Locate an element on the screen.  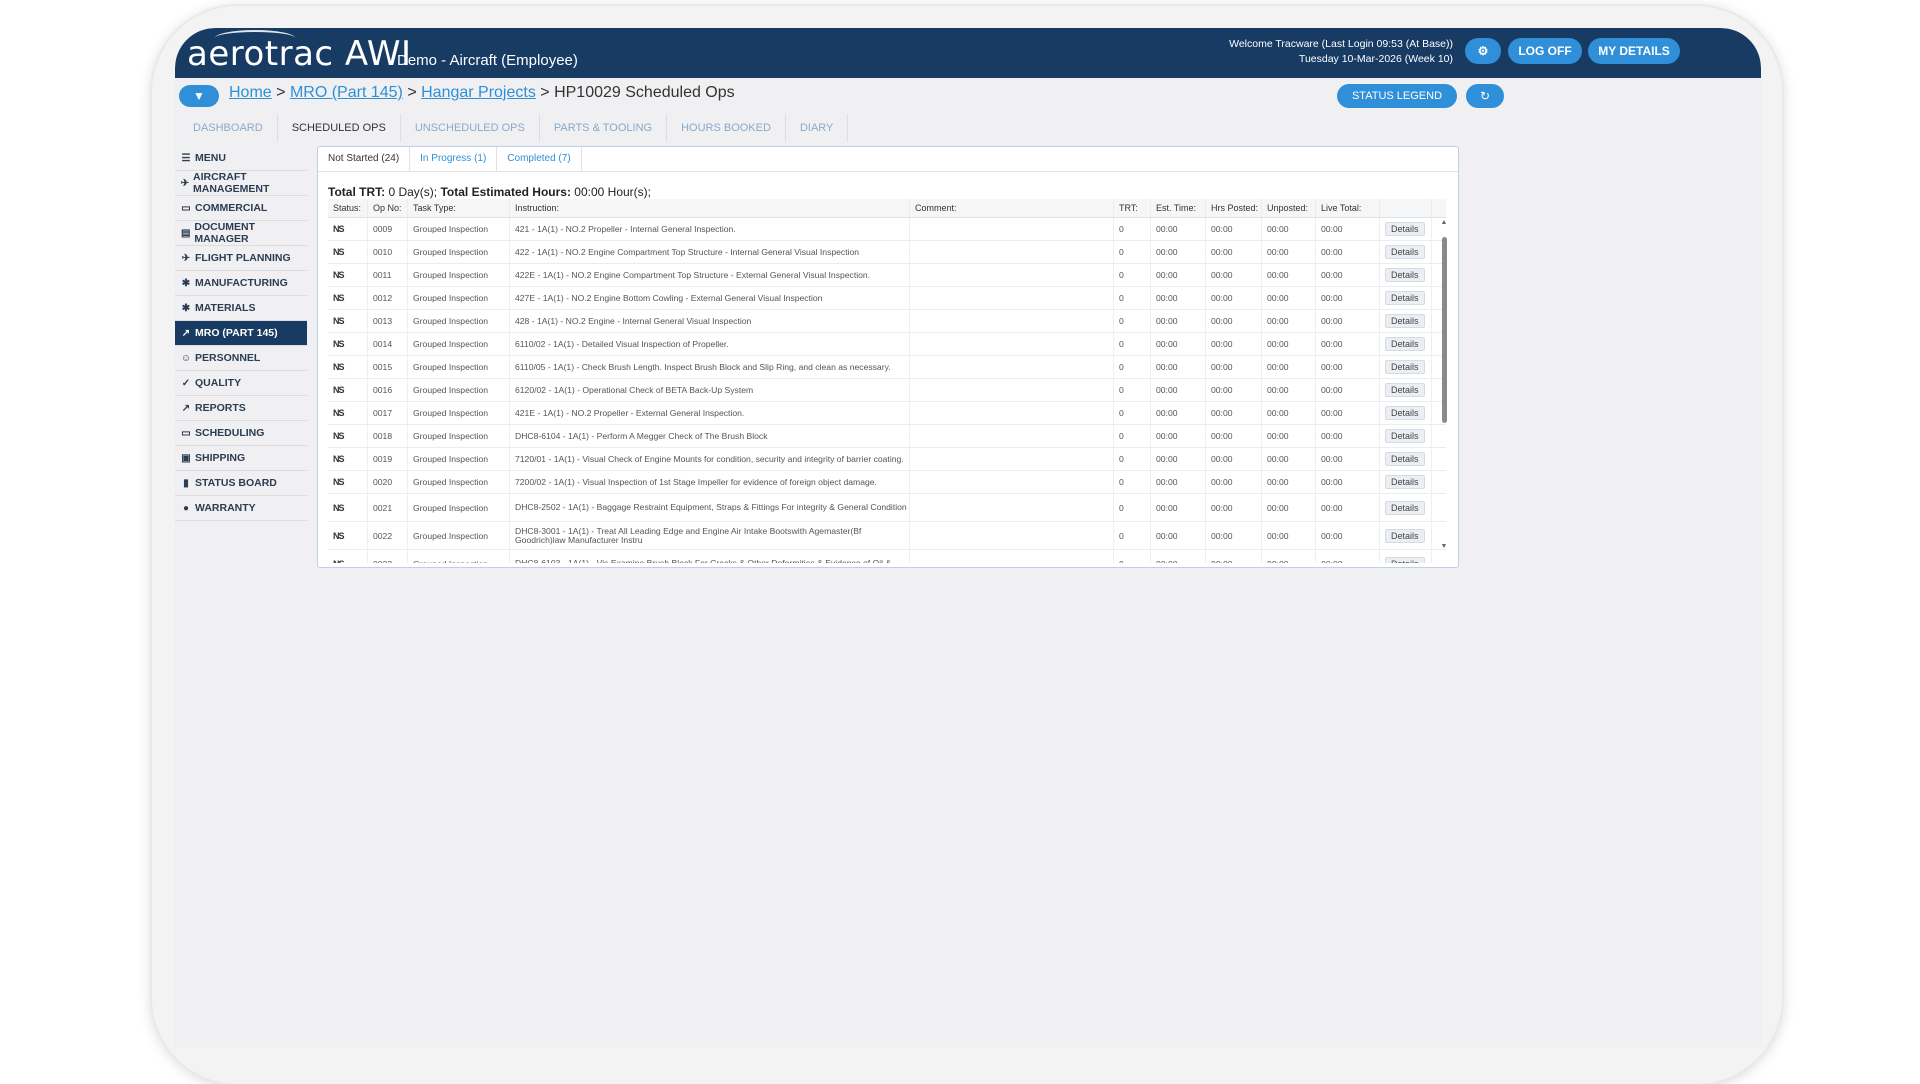
gear-icon: ⚙ is located at coordinates (1483, 51).